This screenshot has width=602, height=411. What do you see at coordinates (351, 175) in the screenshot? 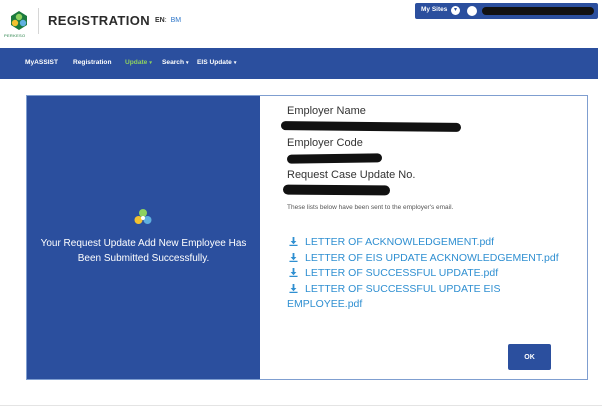
I see `case-number-label: Request Case Update No.` at bounding box center [351, 175].